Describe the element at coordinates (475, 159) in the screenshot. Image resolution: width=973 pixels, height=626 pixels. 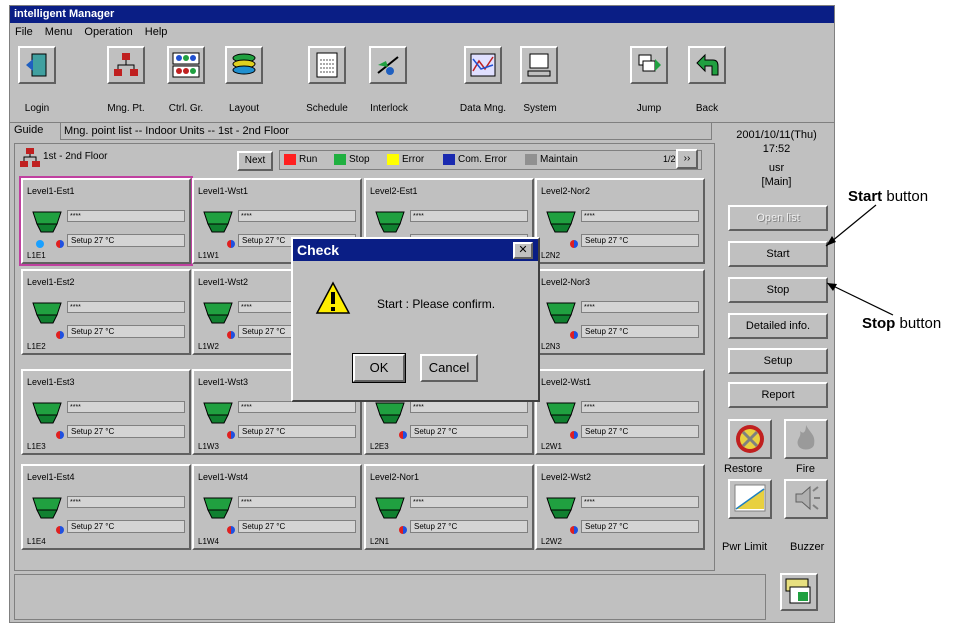
I see `legend-com-error: Com. Error` at that location.